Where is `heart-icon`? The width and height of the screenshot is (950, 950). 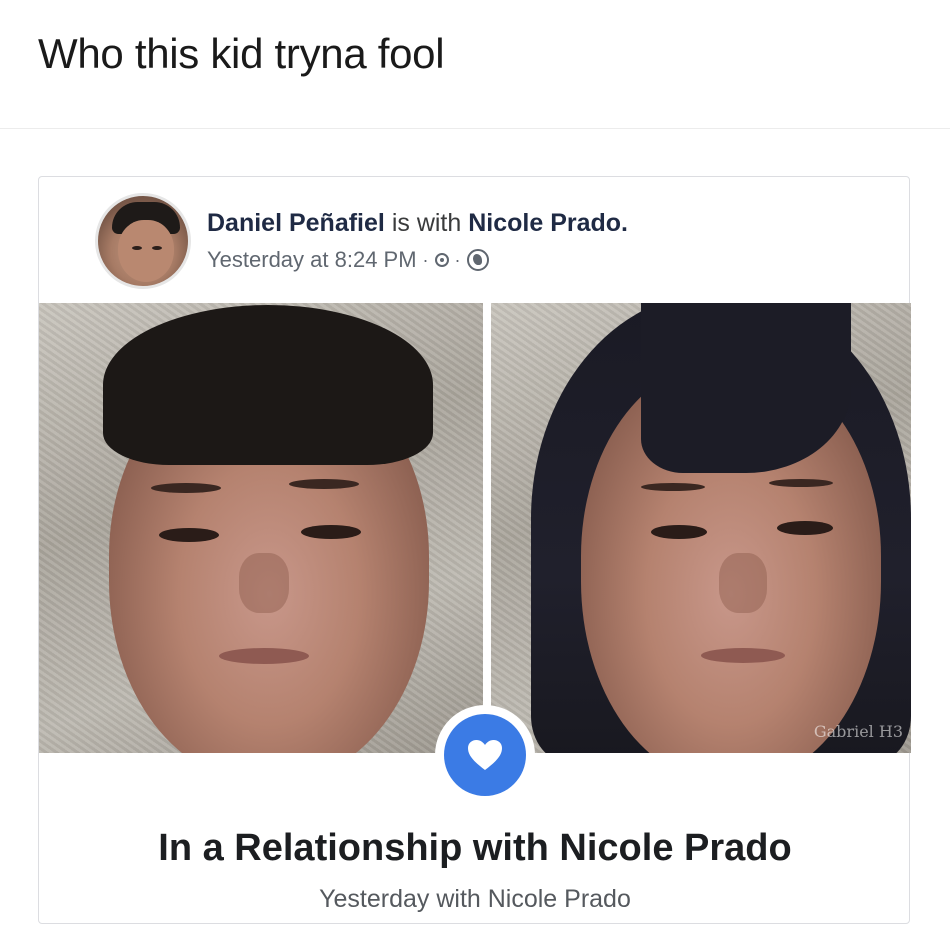 heart-icon is located at coordinates (485, 755).